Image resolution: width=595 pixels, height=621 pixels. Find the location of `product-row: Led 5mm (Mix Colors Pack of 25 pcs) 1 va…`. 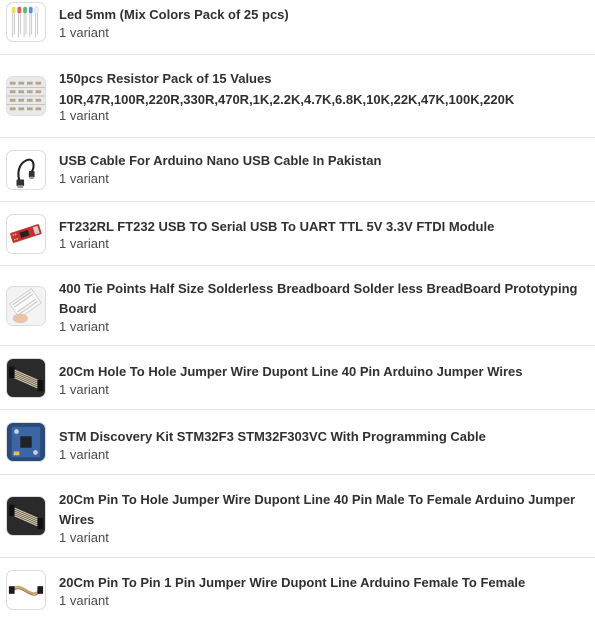

product-row: Led 5mm (Mix Colors Pack of 25 pcs) 1 va… is located at coordinates (297, 27).